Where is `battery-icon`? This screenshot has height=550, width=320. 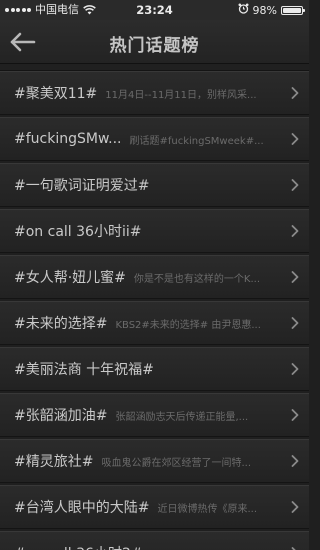
battery-icon is located at coordinates (293, 10).